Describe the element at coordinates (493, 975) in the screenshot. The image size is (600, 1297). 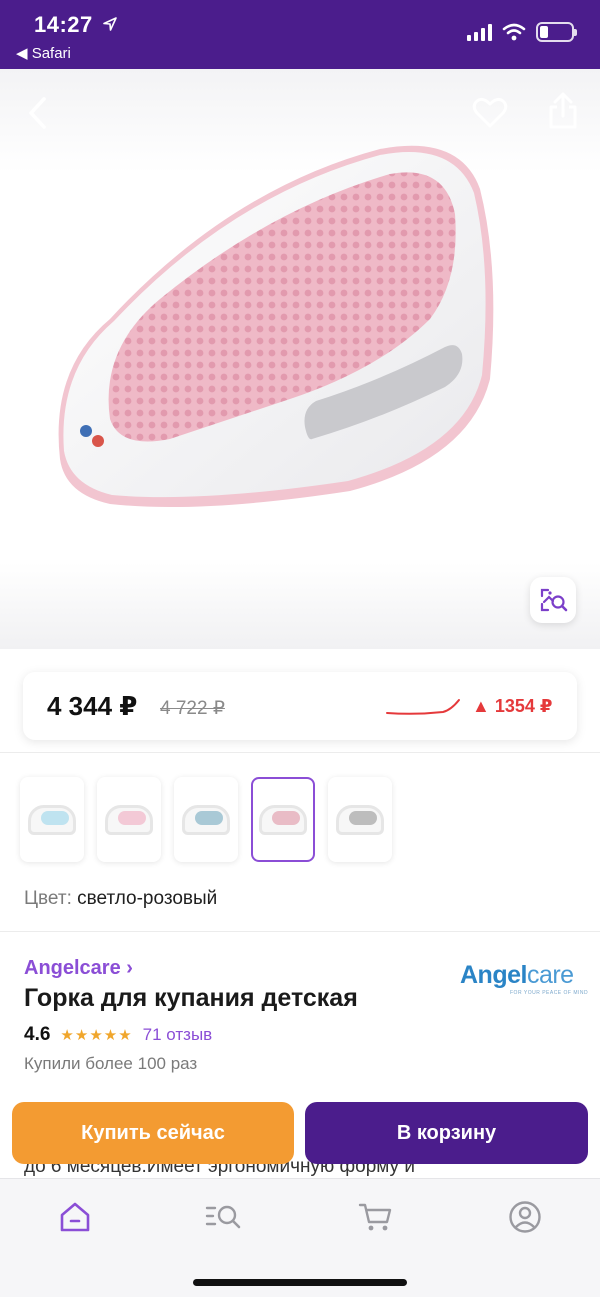
I see `brand-logo-main: Angel` at that location.